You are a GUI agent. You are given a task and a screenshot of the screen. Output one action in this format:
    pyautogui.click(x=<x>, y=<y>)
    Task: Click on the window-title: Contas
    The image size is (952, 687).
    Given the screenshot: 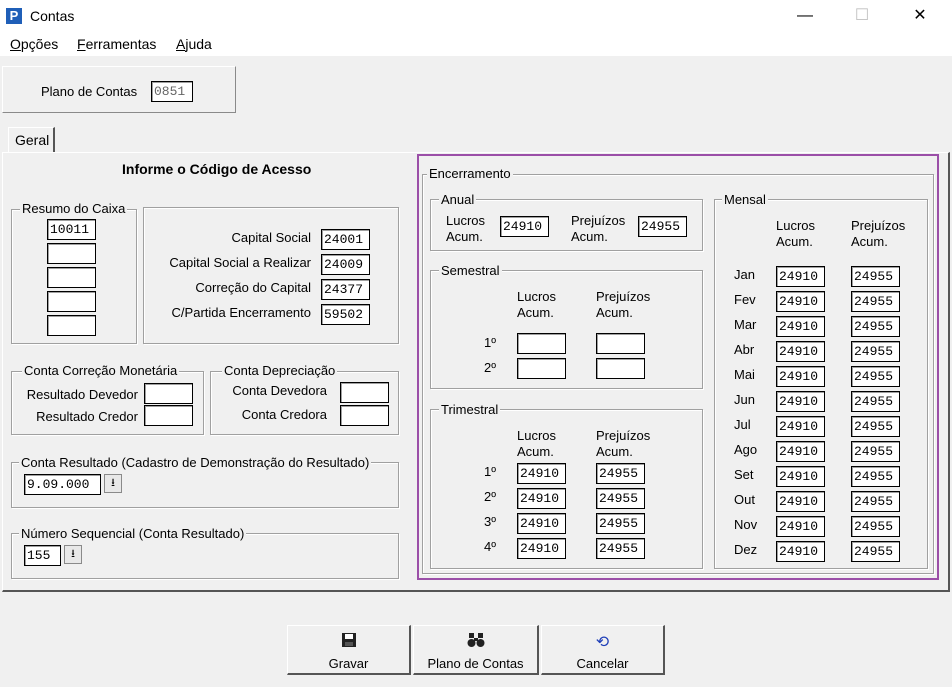 What is the action you would take?
    pyautogui.click(x=52, y=16)
    